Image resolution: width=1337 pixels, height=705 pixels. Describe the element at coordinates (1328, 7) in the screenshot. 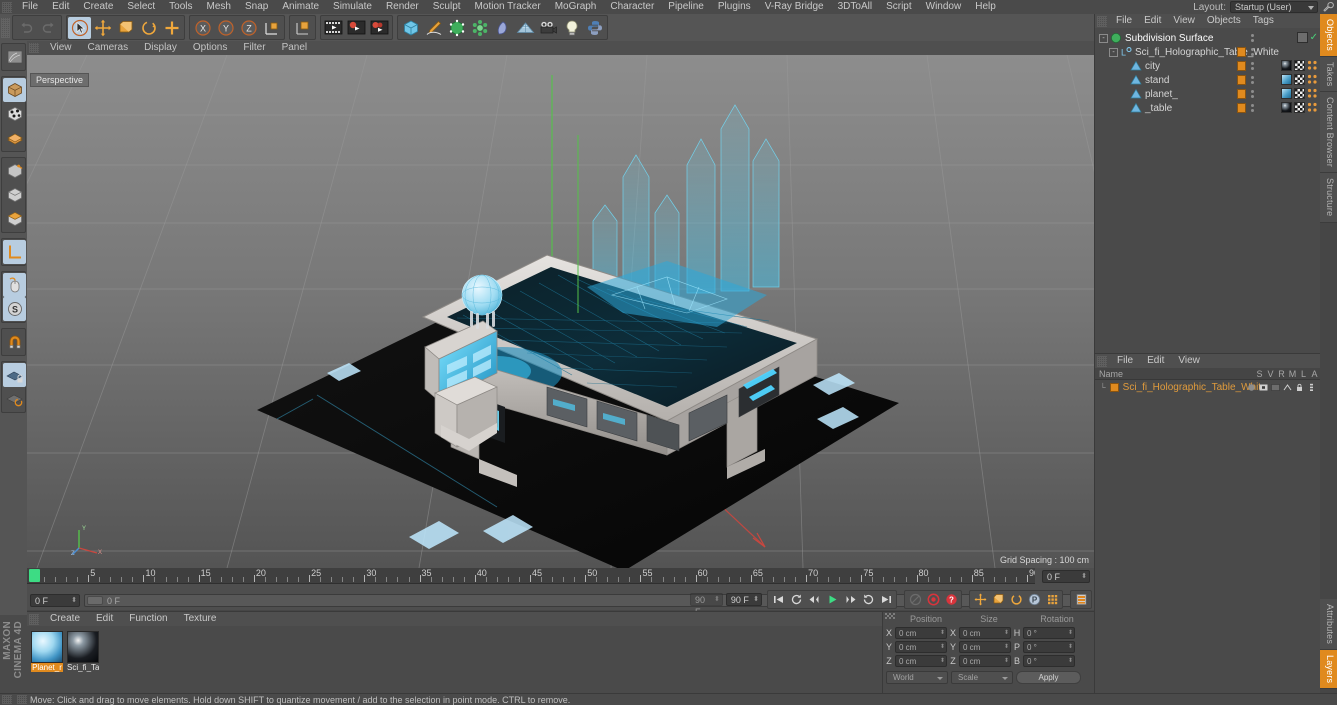

I see `wrench-icon` at that location.